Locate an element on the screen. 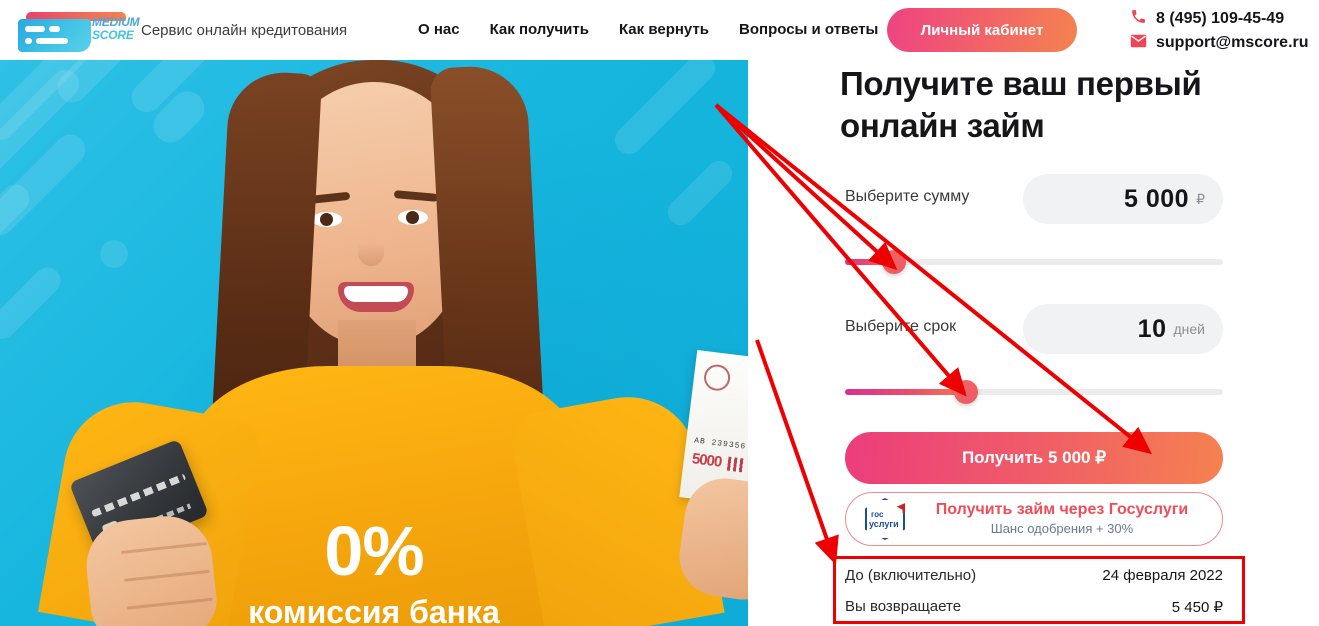  gosuslugi-sub-label: Шанс одобрения + 30% is located at coordinates (1062, 528).